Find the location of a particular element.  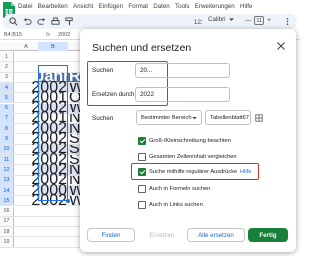

table-row: 19 is located at coordinates (40, 242).